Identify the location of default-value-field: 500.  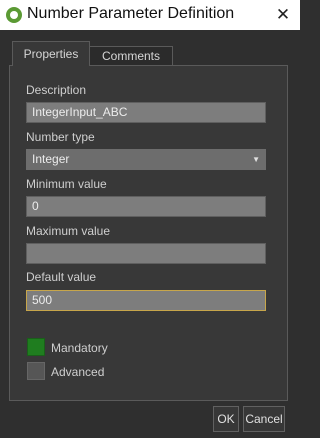
(146, 300).